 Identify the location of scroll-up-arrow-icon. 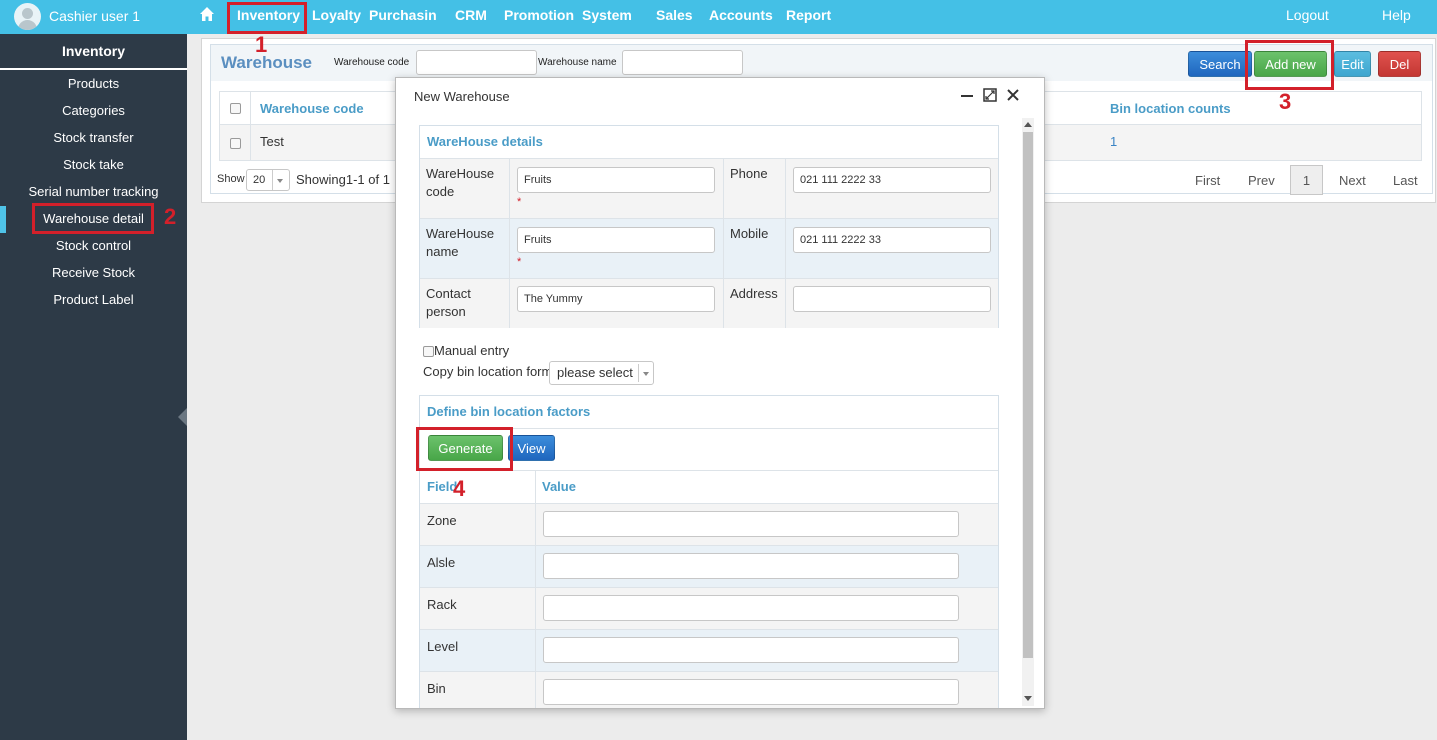
(1028, 124).